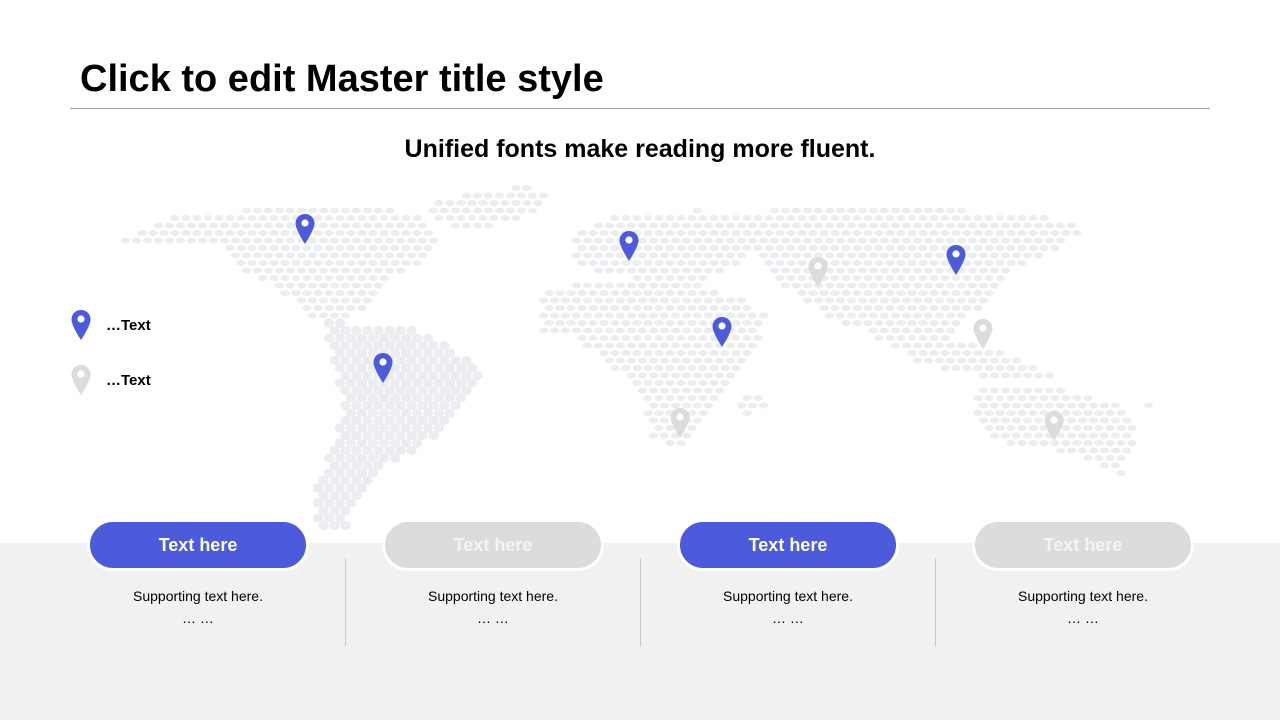  What do you see at coordinates (128, 325) in the screenshot?
I see `legend-label: …Text` at bounding box center [128, 325].